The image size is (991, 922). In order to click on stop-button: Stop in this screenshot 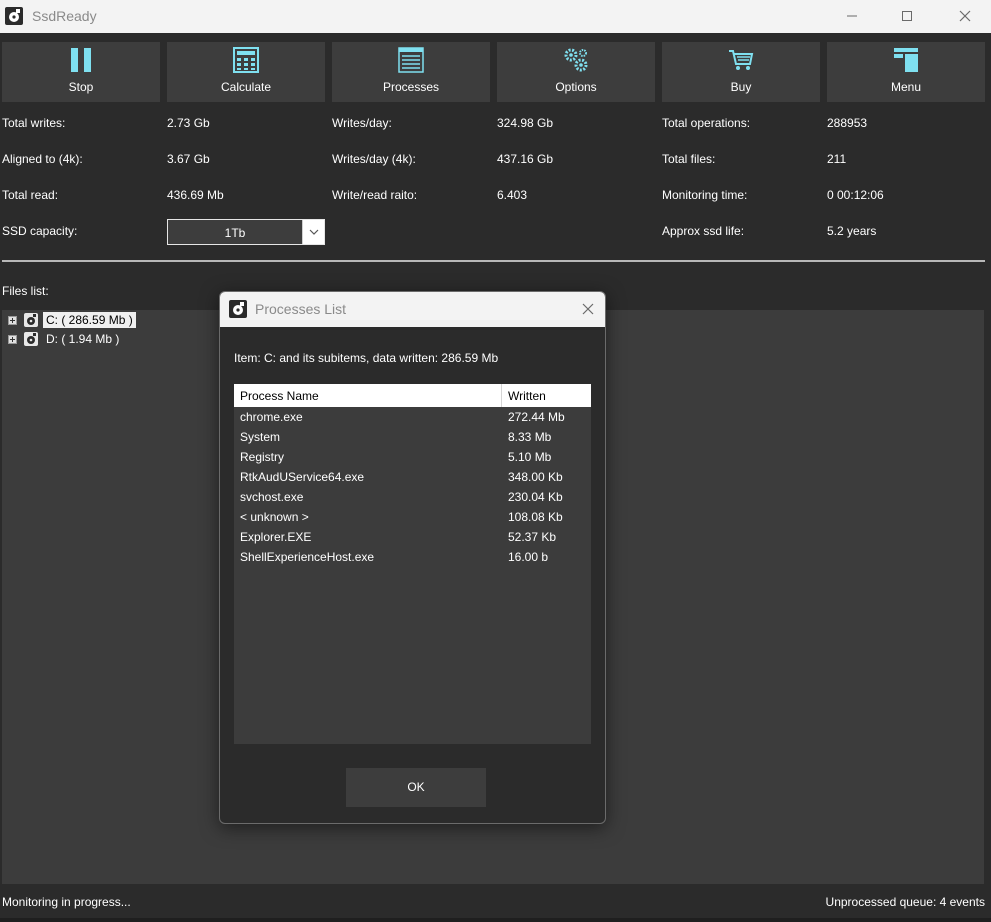, I will do `click(81, 72)`.